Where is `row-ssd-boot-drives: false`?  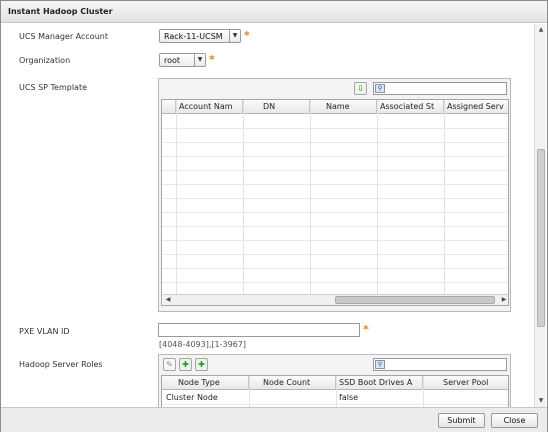 row-ssd-boot-drives: false is located at coordinates (348, 397).